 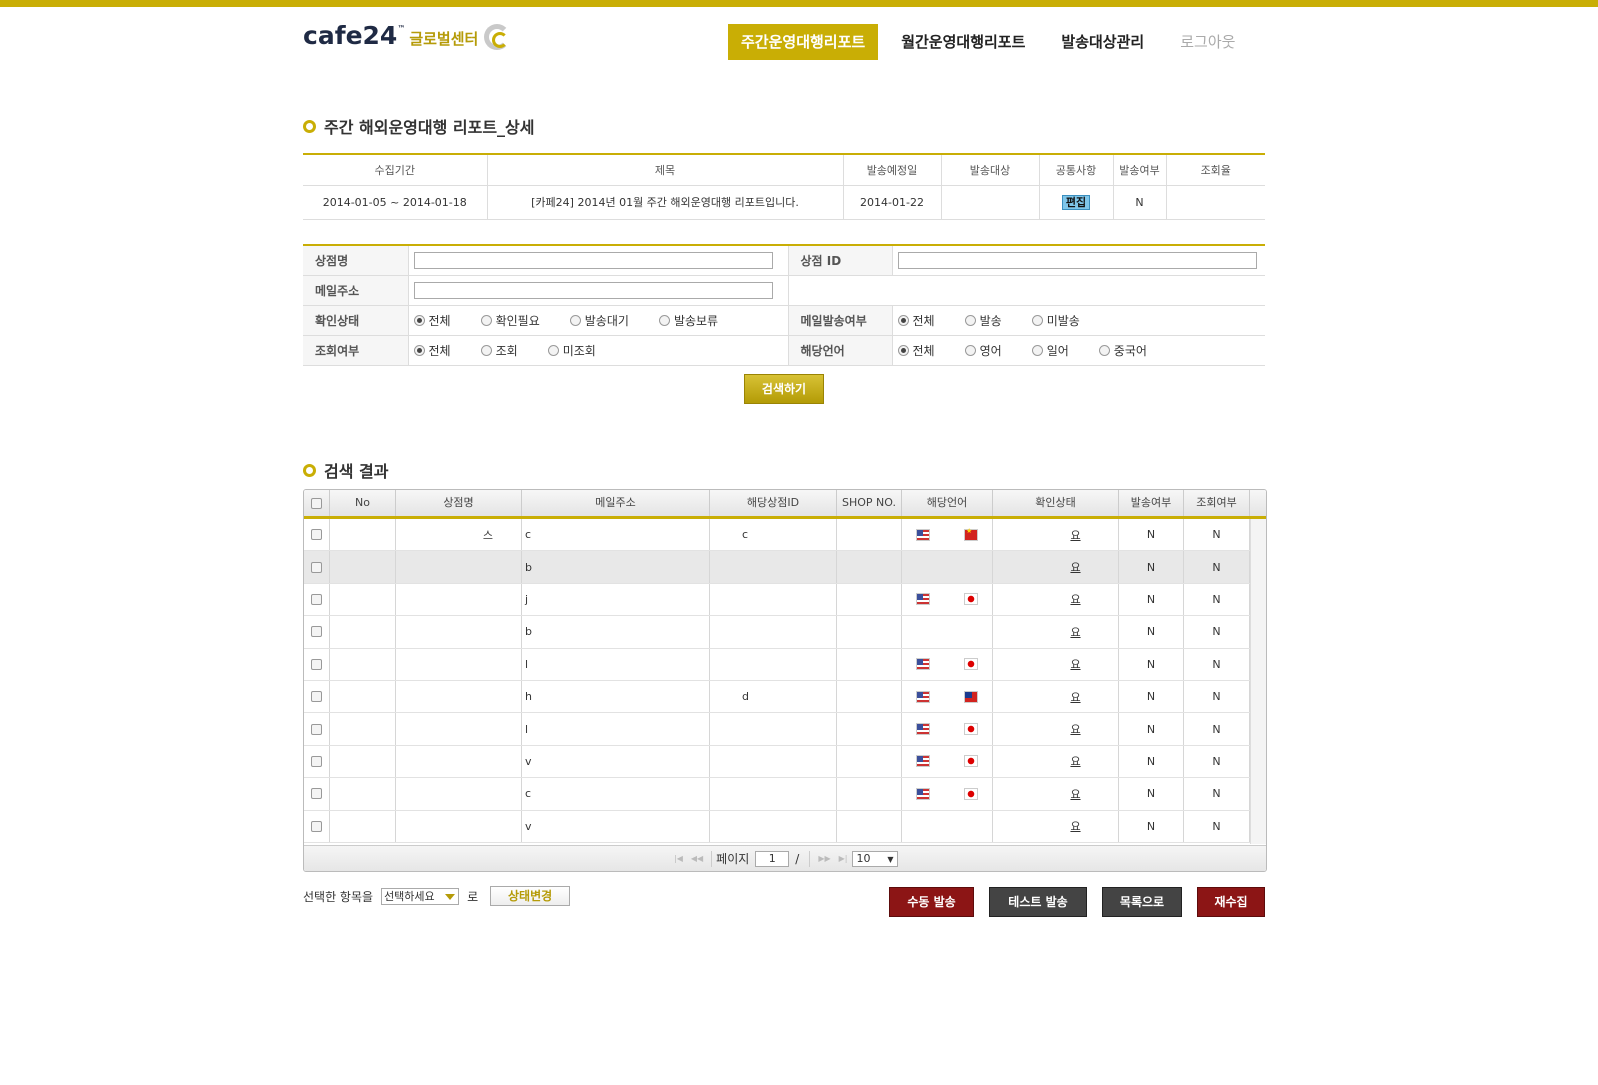 What do you see at coordinates (664, 320) in the screenshot?
I see `radio-dot` at bounding box center [664, 320].